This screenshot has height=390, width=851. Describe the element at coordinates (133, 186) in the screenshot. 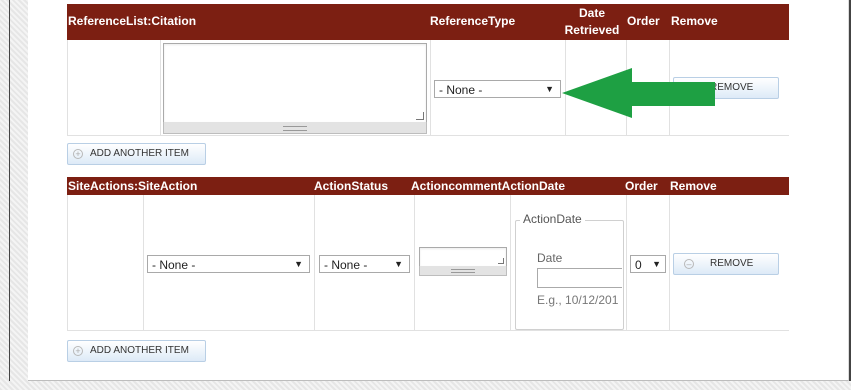

I see `col-site-action-header: SiteActions:SiteAction` at that location.